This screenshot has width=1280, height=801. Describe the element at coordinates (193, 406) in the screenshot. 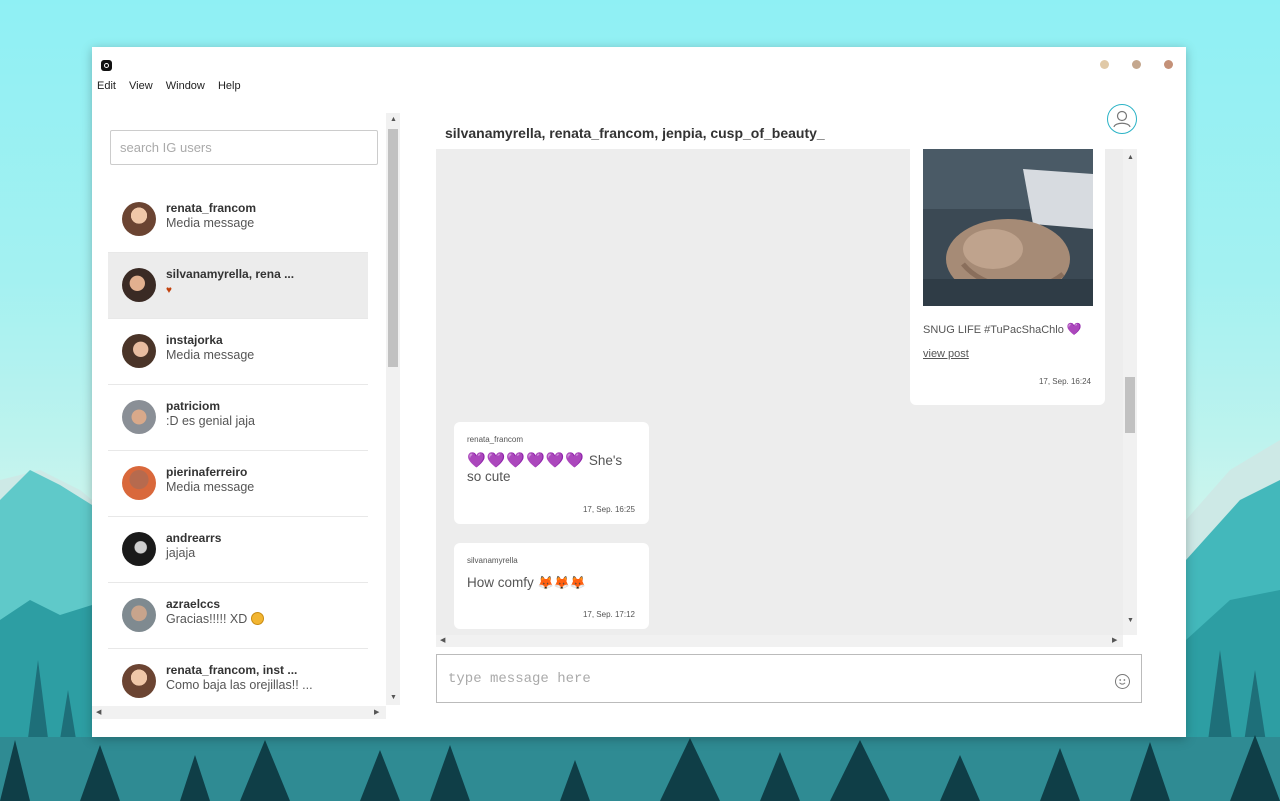

I see `conversation-name: patriciom` at that location.